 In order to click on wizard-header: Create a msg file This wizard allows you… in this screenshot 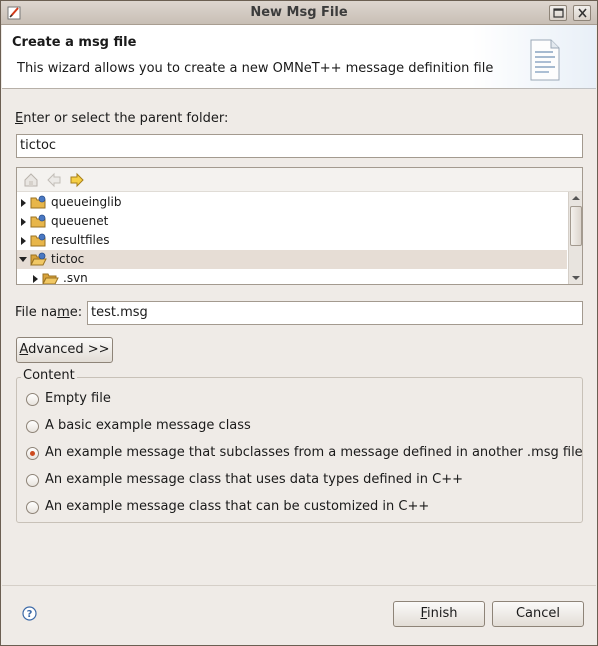, I will do `click(299, 57)`.